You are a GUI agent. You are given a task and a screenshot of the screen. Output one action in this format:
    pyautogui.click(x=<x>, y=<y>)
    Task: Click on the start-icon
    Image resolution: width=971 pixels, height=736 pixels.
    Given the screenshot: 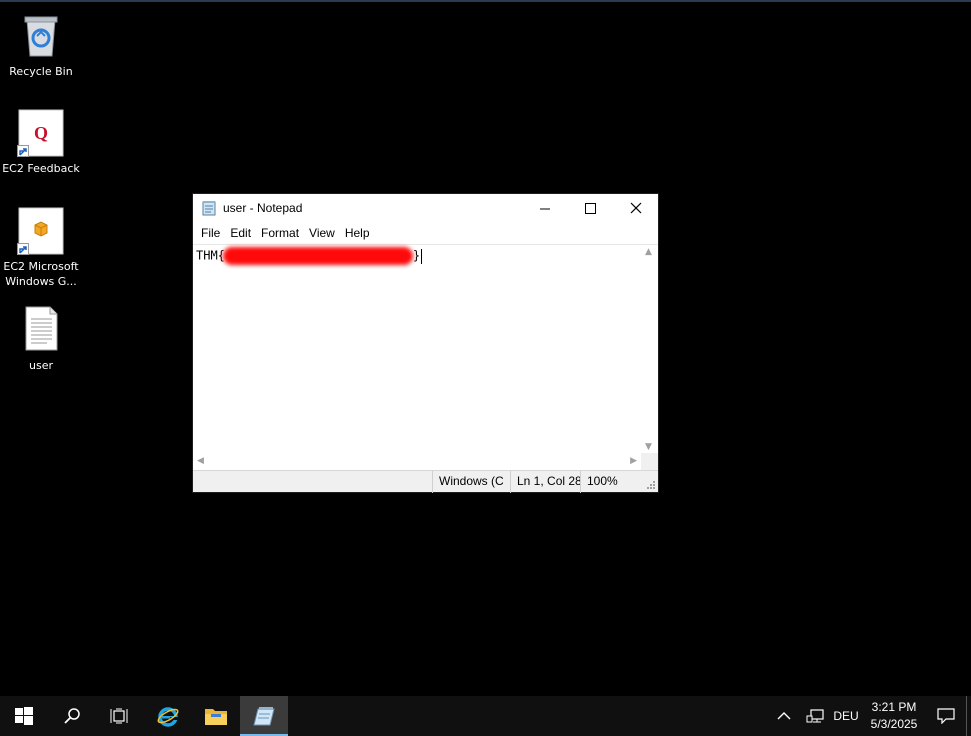 What is the action you would take?
    pyautogui.click(x=24, y=716)
    